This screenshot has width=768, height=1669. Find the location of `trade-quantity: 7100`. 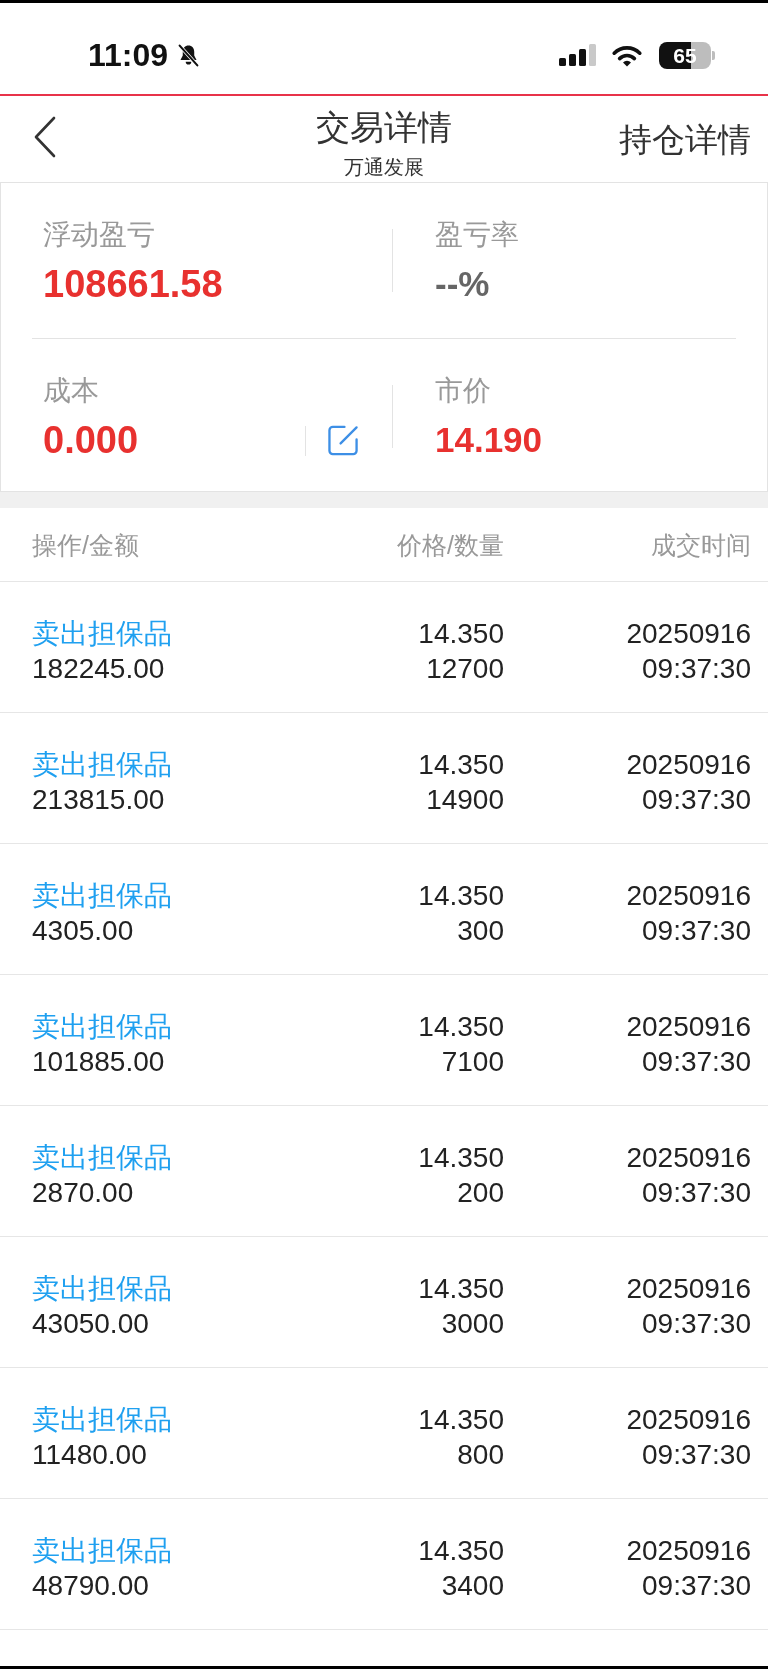

trade-quantity: 7100 is located at coordinates (472, 1062).